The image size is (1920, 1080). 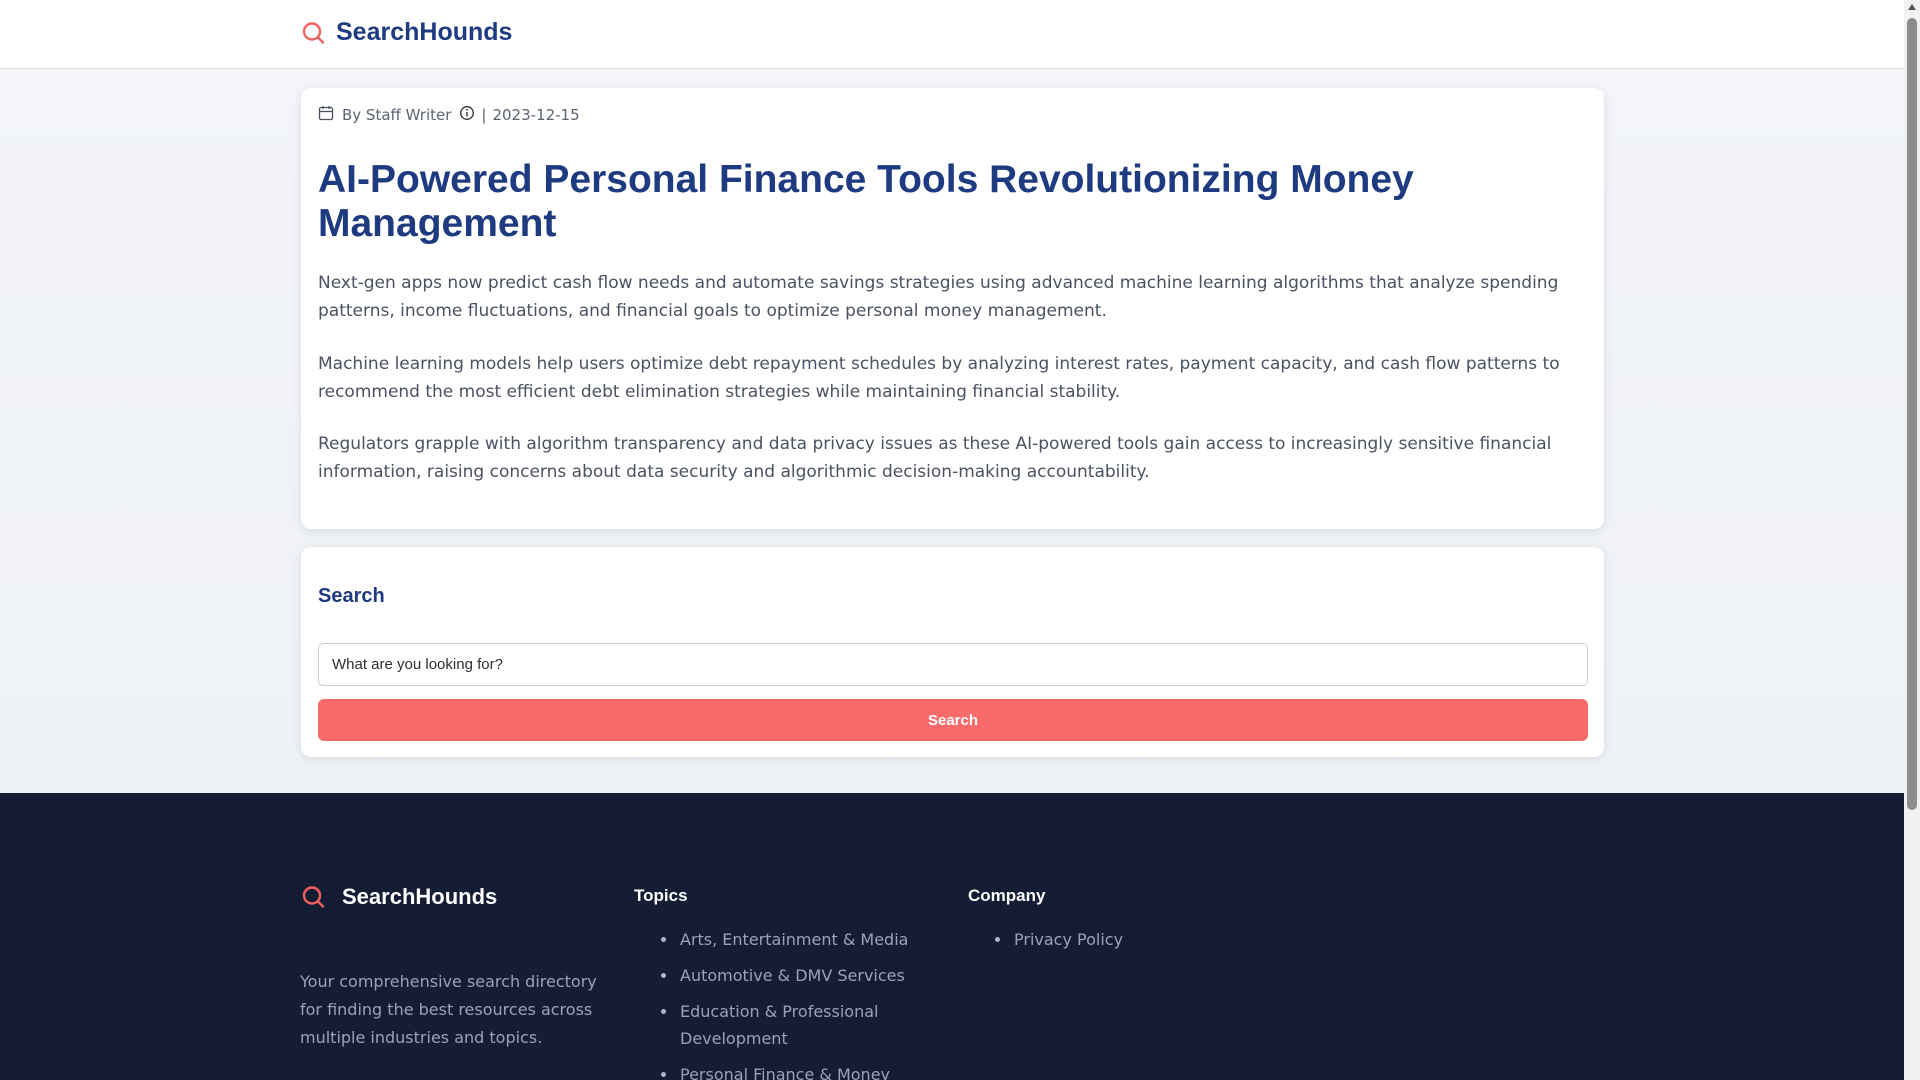 I want to click on footer-topic-link: Education & Professional Development, so click(x=808, y=1025).